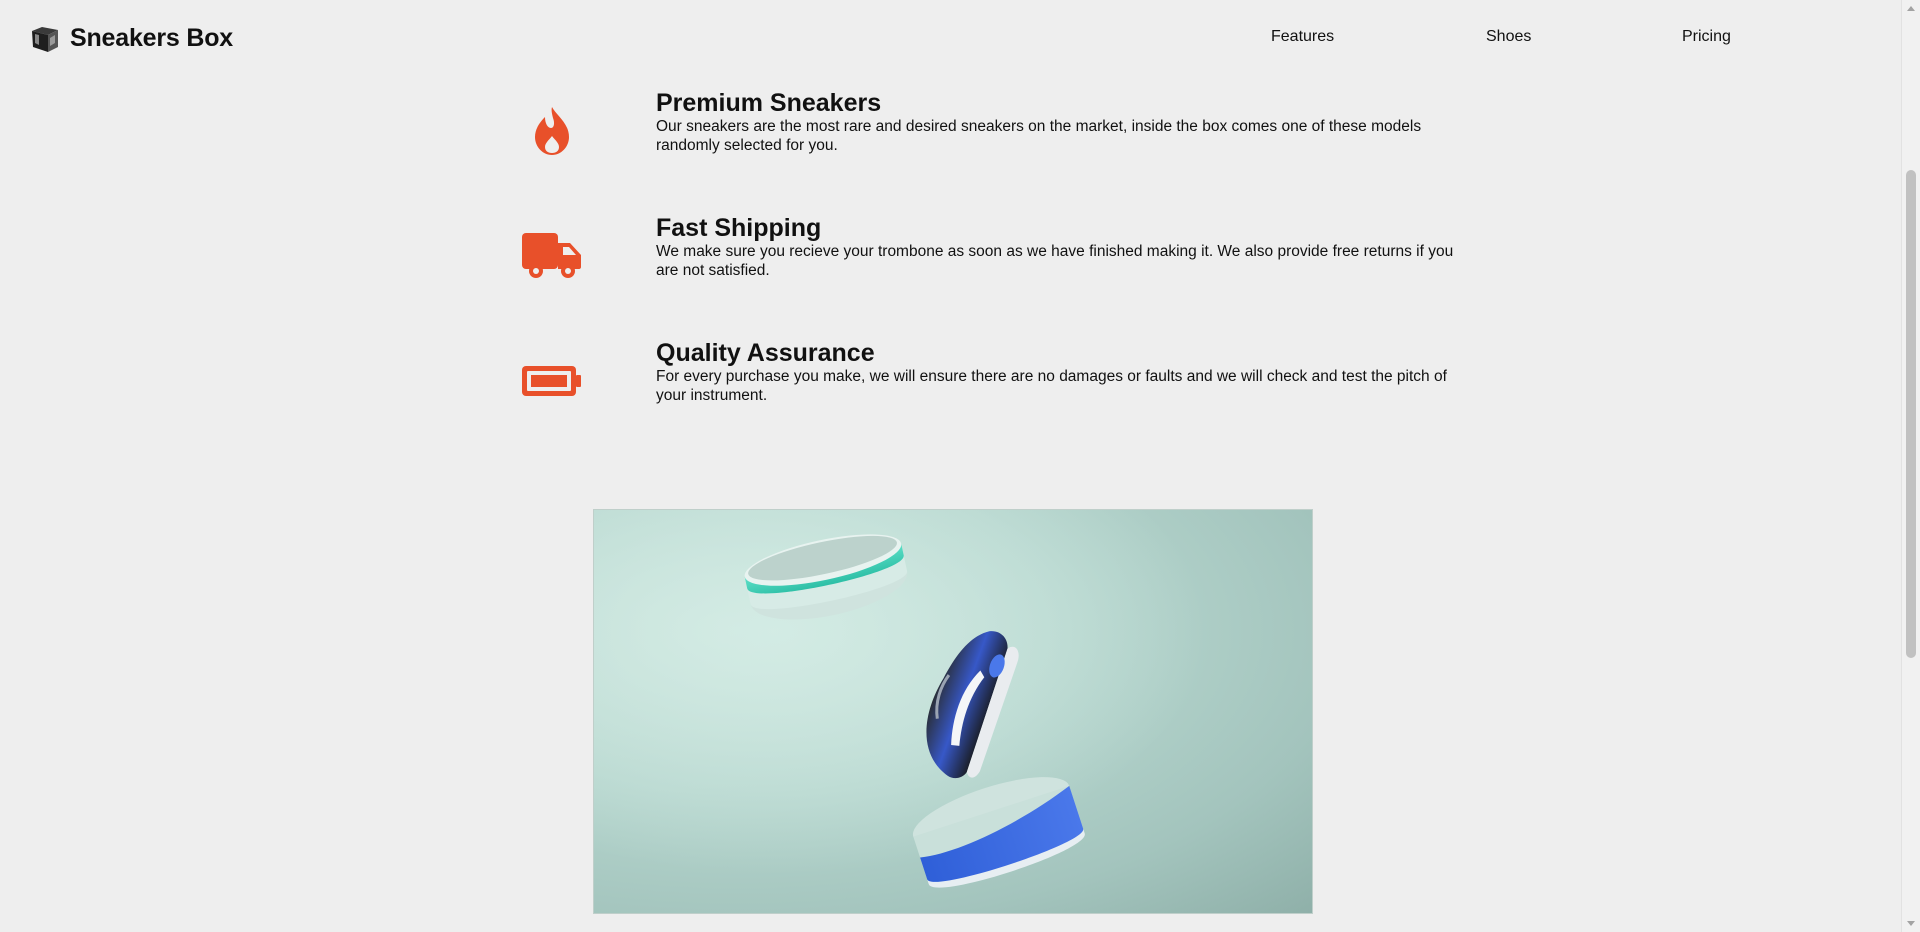 The image size is (1920, 932). Describe the element at coordinates (1706, 37) in the screenshot. I see `nav-link-pricing: Pricing` at that location.